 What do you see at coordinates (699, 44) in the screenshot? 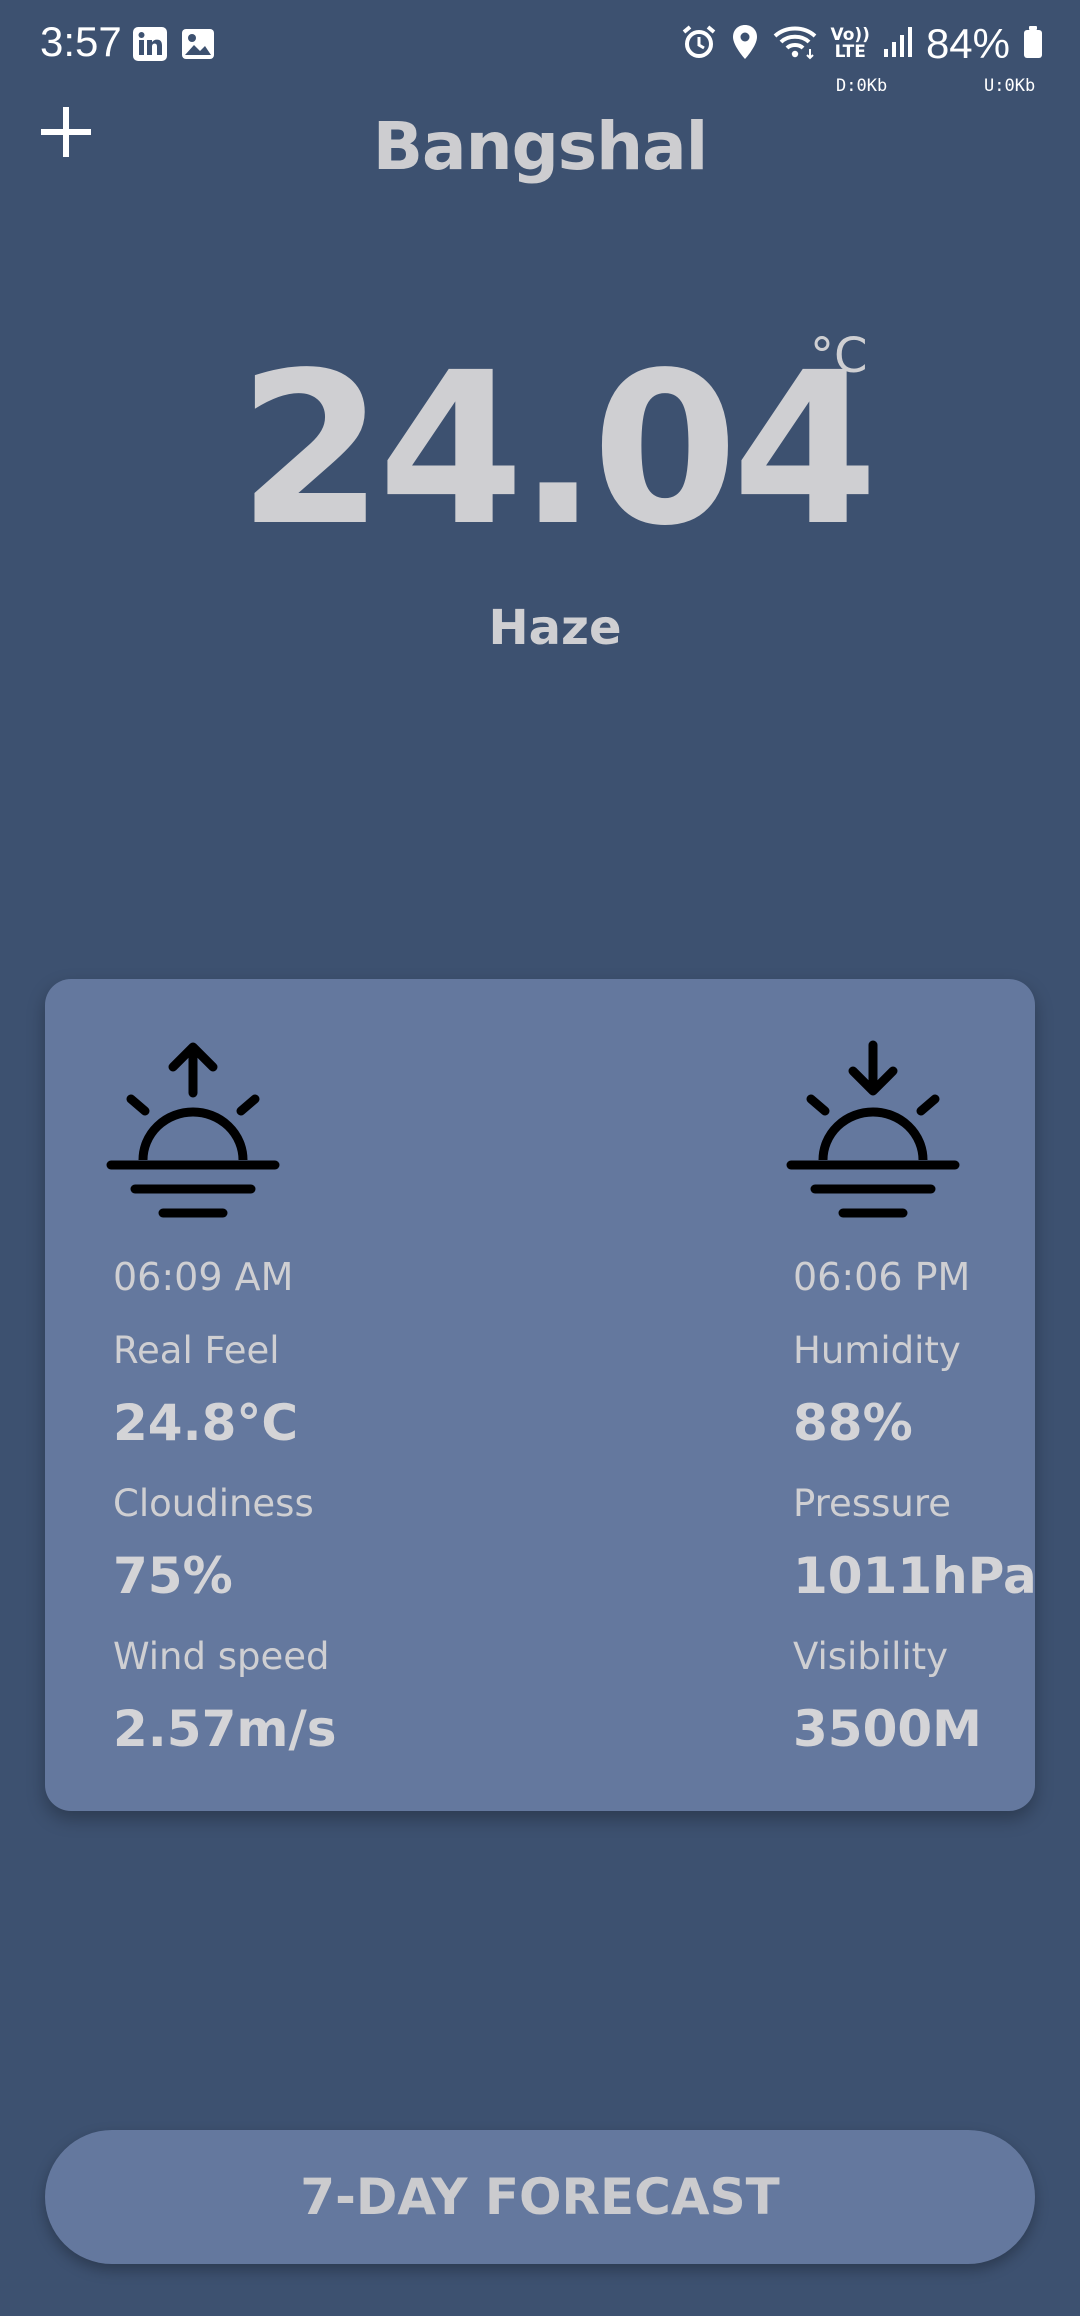
I see `alarm-icon` at bounding box center [699, 44].